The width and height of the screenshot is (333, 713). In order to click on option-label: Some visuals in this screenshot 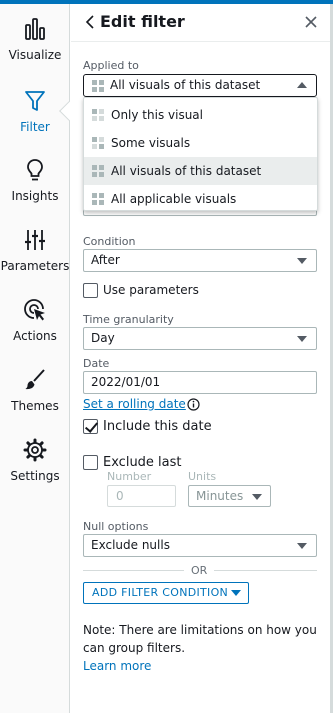, I will do `click(151, 143)`.